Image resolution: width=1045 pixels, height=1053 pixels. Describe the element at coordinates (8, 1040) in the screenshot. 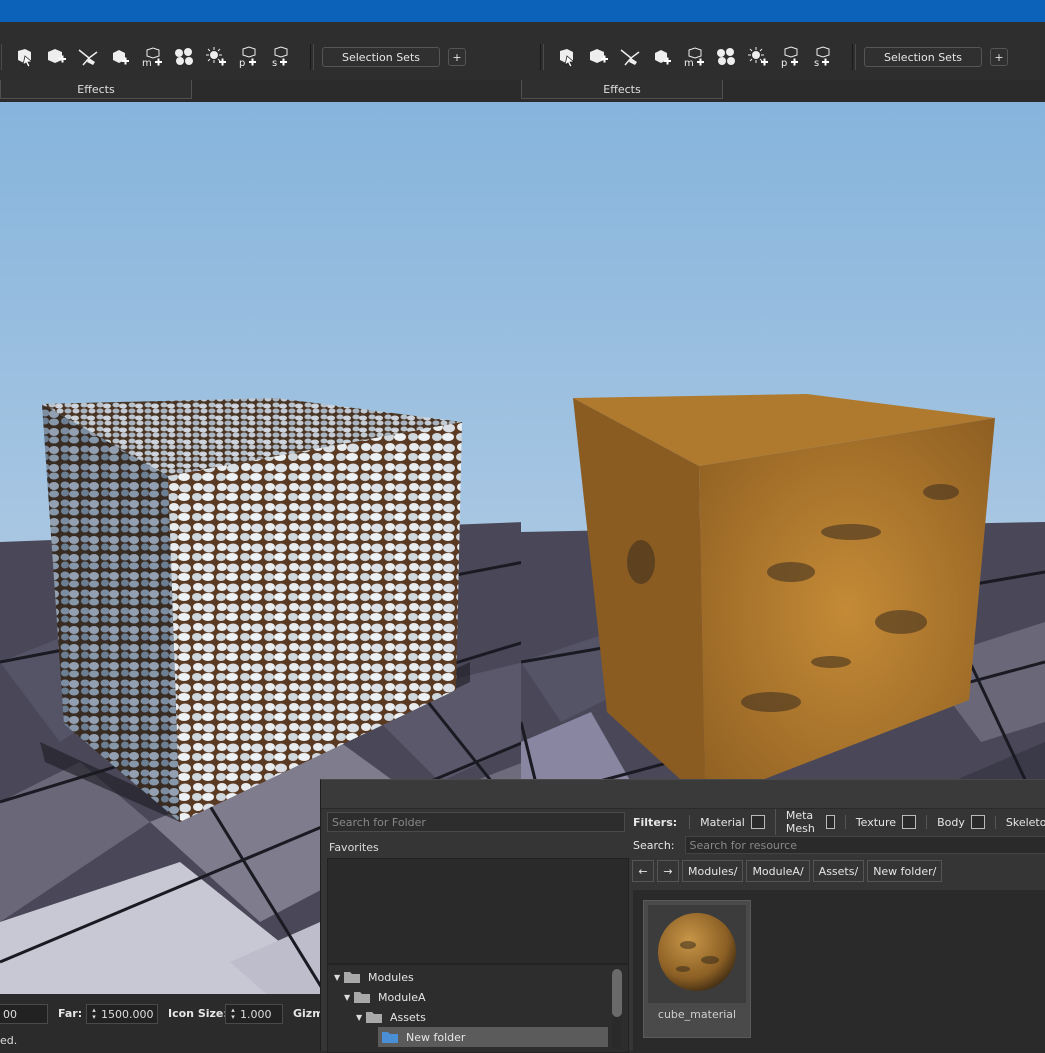

I see `status-text: ed.` at that location.